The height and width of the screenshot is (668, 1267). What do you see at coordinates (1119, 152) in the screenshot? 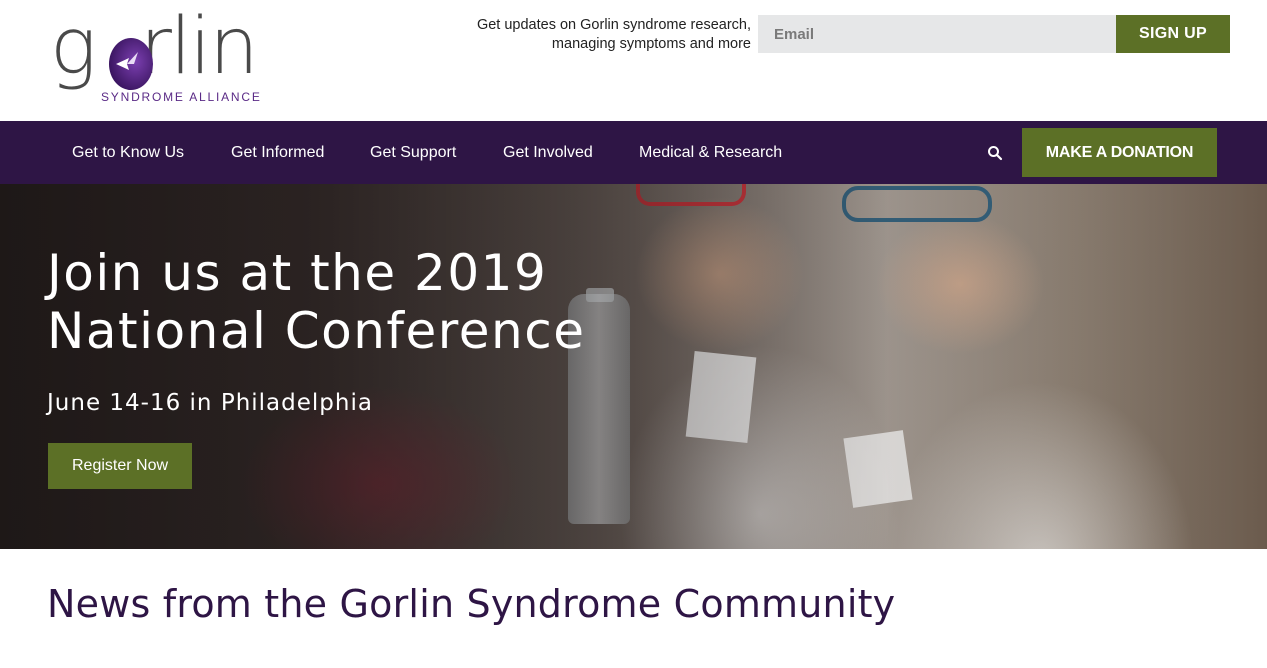
I see `make-donation-button: MAKE A DONATION` at bounding box center [1119, 152].